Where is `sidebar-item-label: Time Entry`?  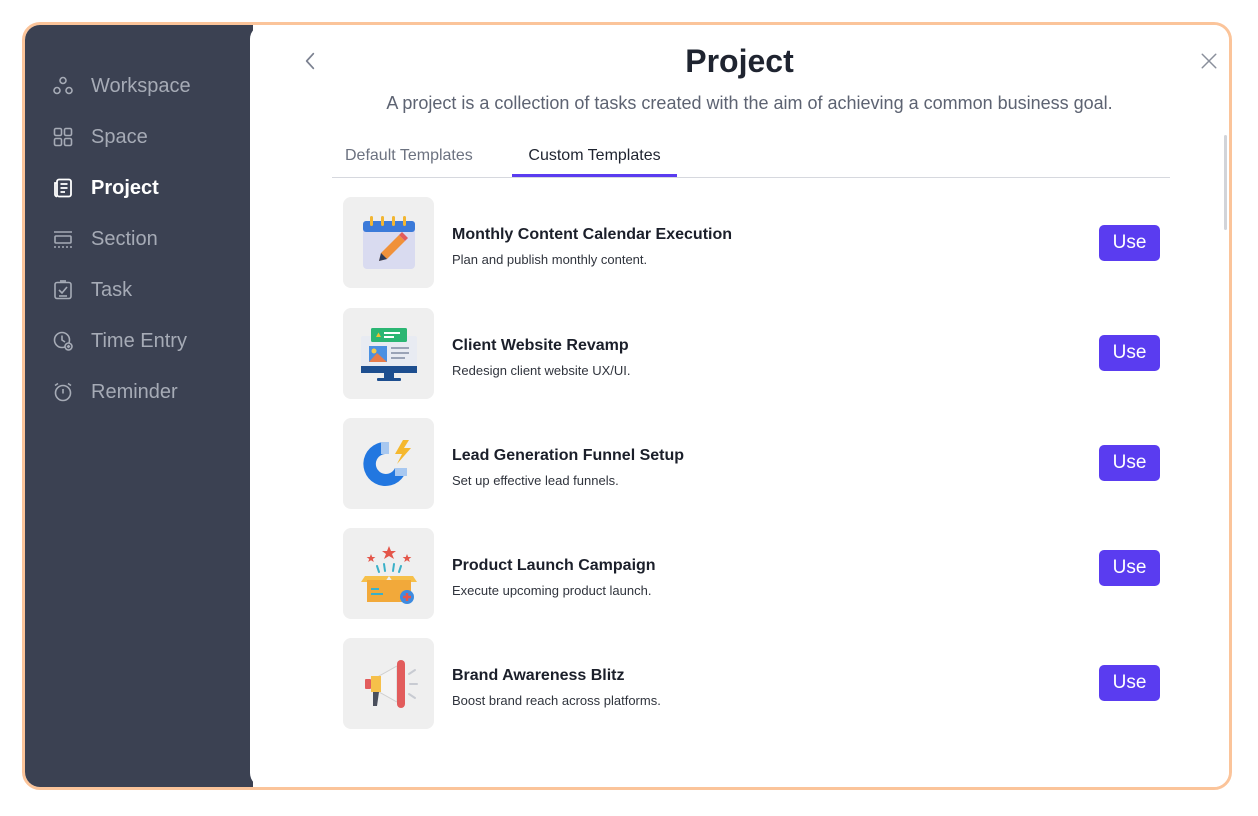
sidebar-item-label: Time Entry is located at coordinates (139, 340).